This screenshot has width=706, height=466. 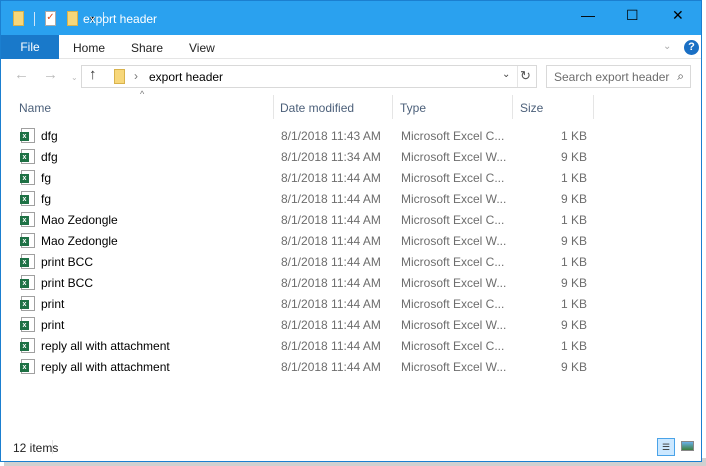 What do you see at coordinates (50, 18) in the screenshot?
I see `properties-icon: ✓` at bounding box center [50, 18].